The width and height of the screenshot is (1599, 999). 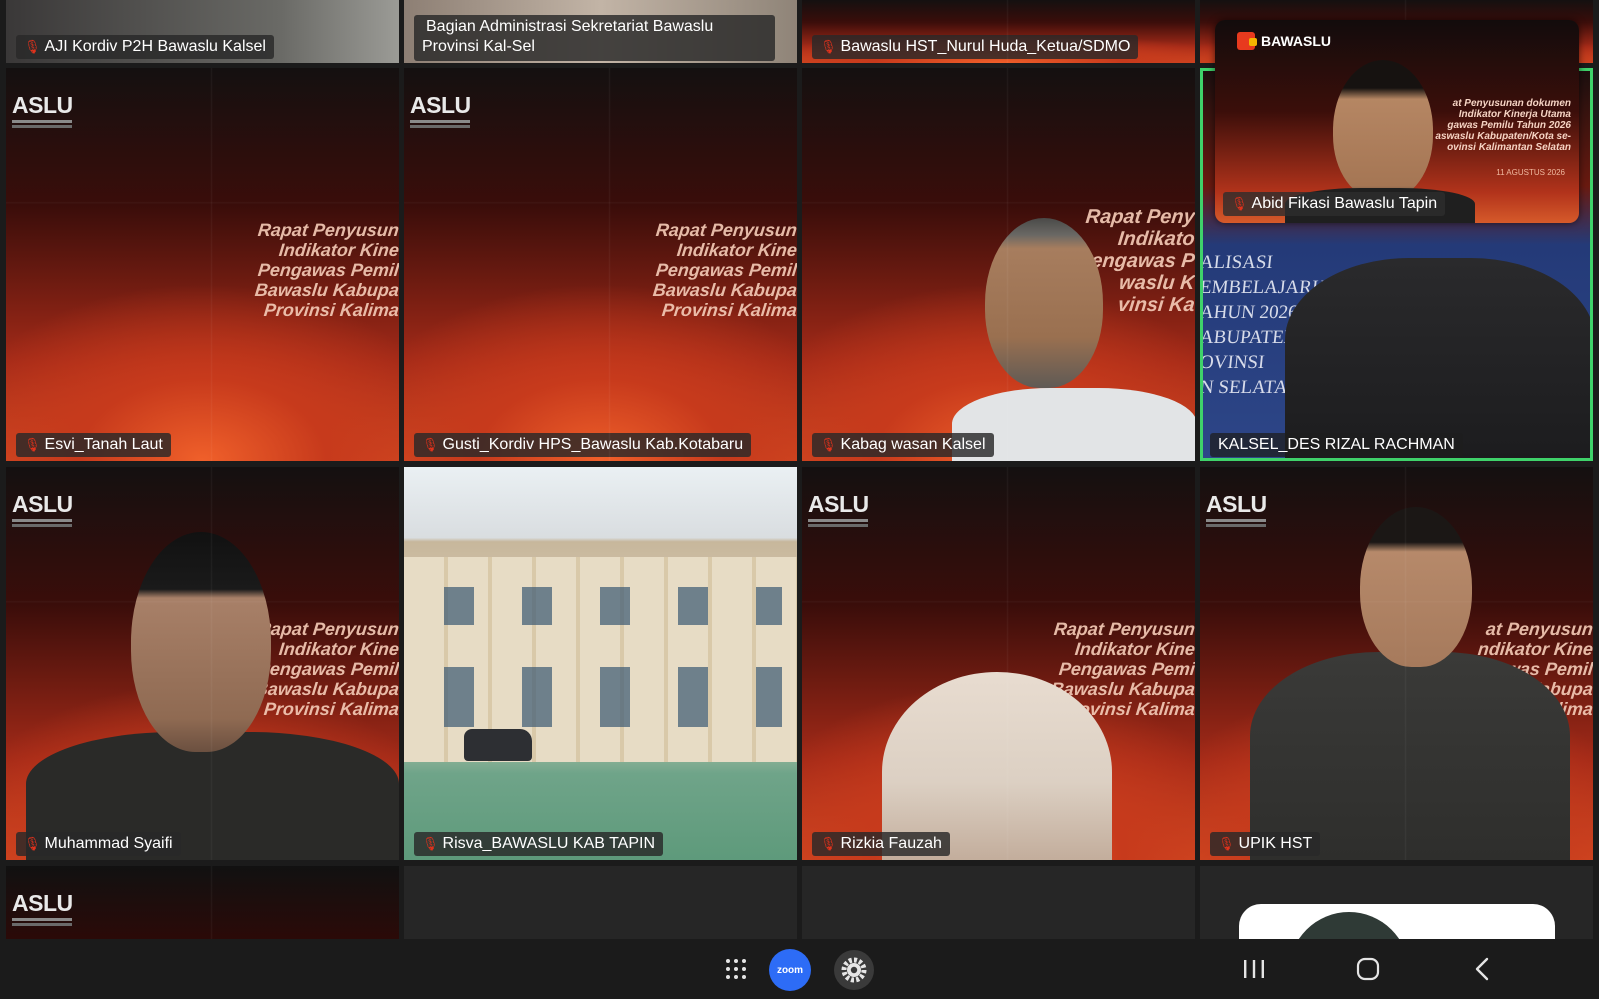 What do you see at coordinates (891, 843) in the screenshot?
I see `participant-name: Rizkia Fauzah` at bounding box center [891, 843].